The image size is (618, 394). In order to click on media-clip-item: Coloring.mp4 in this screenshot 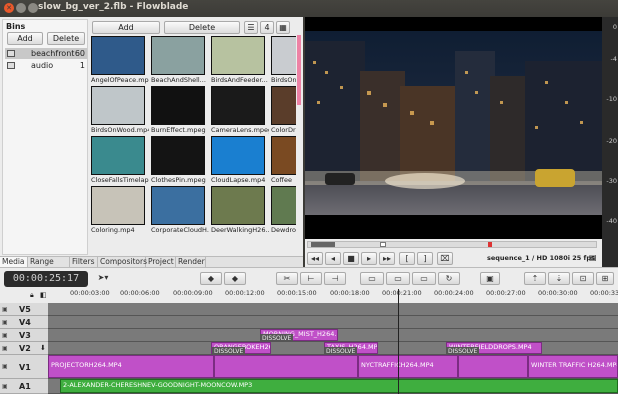, I will do `click(118, 211)`.